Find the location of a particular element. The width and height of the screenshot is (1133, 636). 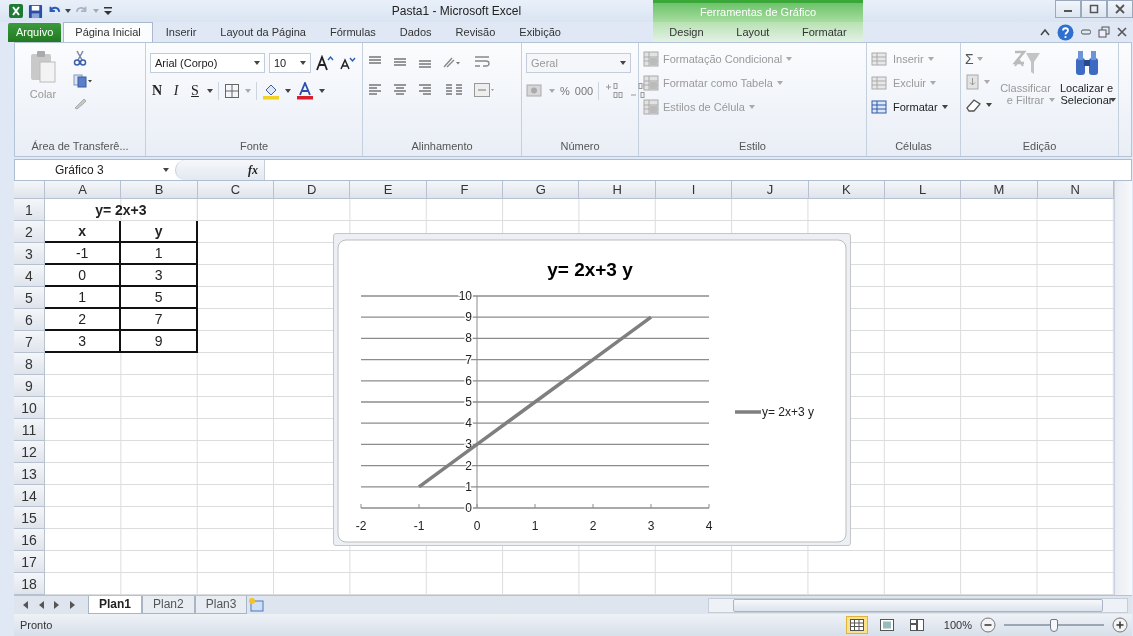

merge-cells-icon is located at coordinates (484, 90).